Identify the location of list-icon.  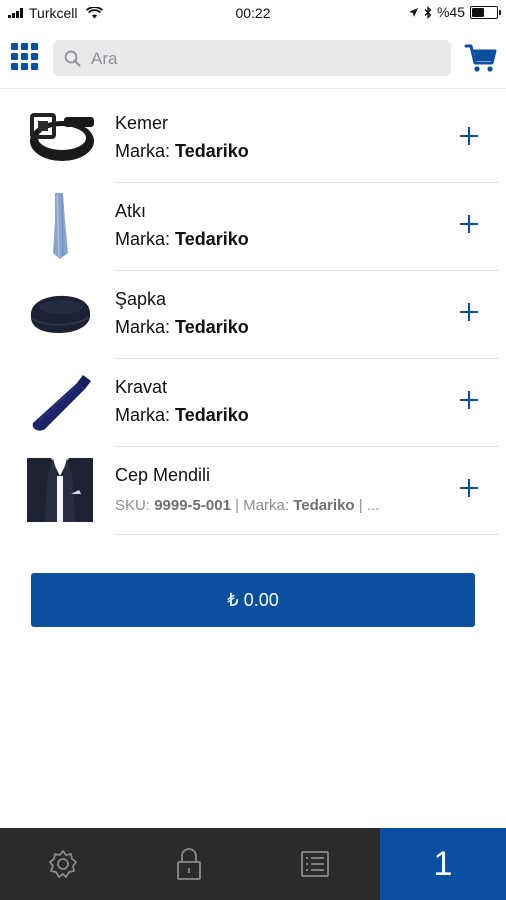
(315, 864).